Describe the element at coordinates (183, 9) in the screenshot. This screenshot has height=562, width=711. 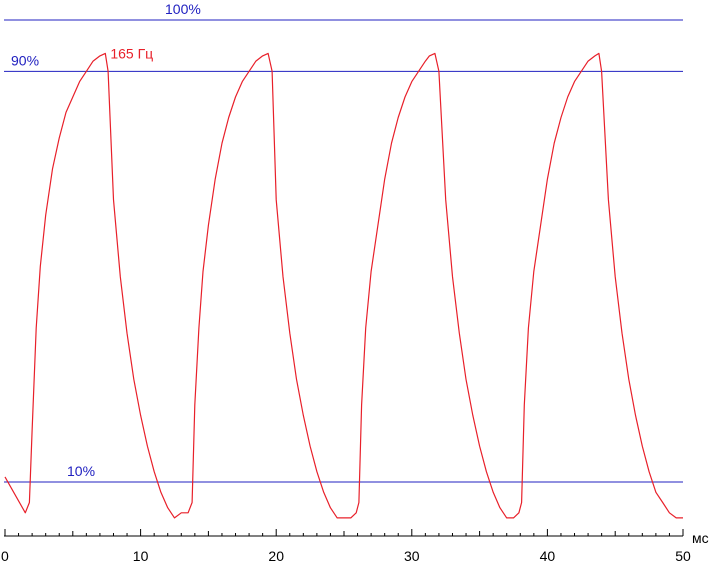
I see `reference-label-100pct: 100%` at that location.